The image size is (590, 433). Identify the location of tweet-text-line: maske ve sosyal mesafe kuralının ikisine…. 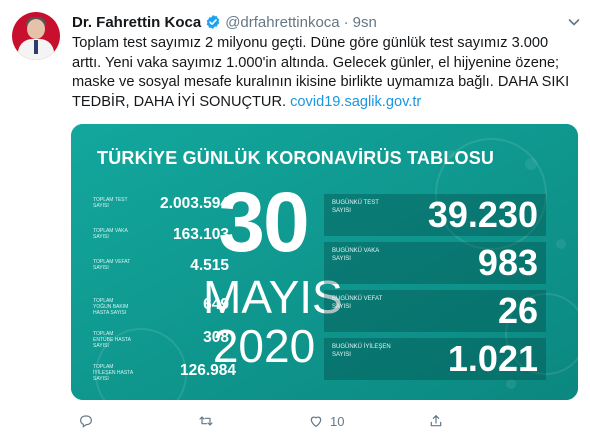
(321, 82).